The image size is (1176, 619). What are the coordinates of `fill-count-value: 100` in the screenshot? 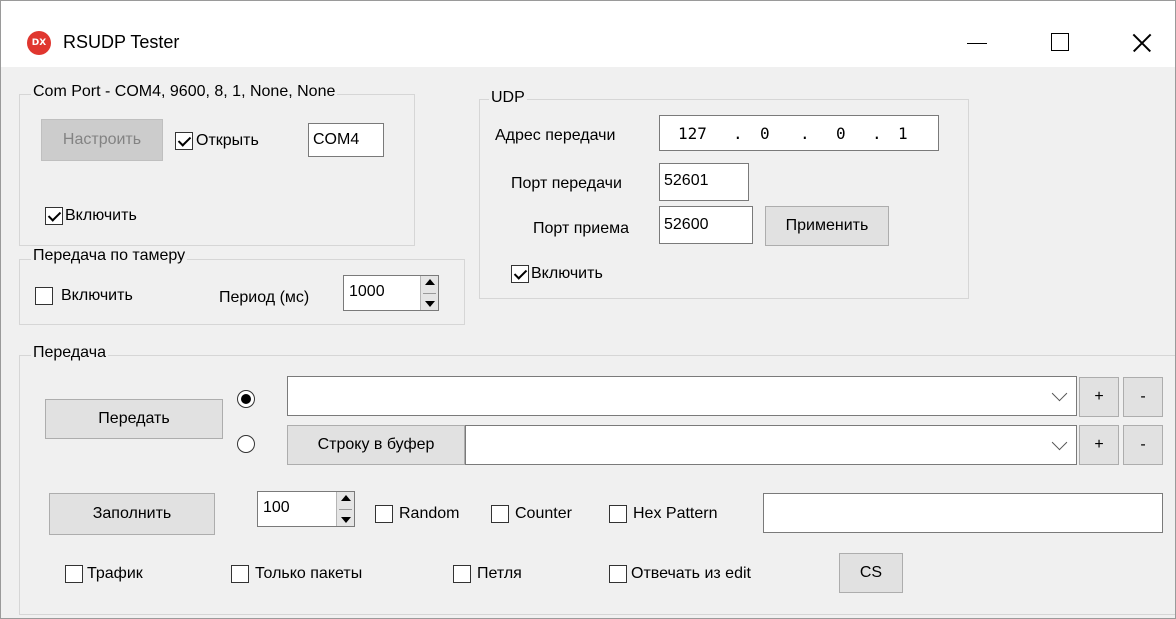 It's located at (276, 507).